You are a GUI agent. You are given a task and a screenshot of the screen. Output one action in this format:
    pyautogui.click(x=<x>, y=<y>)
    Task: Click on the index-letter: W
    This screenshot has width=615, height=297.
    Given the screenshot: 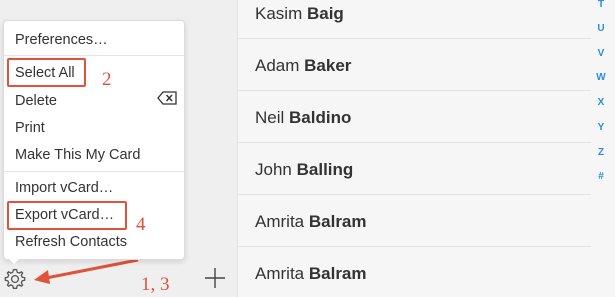 What is the action you would take?
    pyautogui.click(x=601, y=77)
    